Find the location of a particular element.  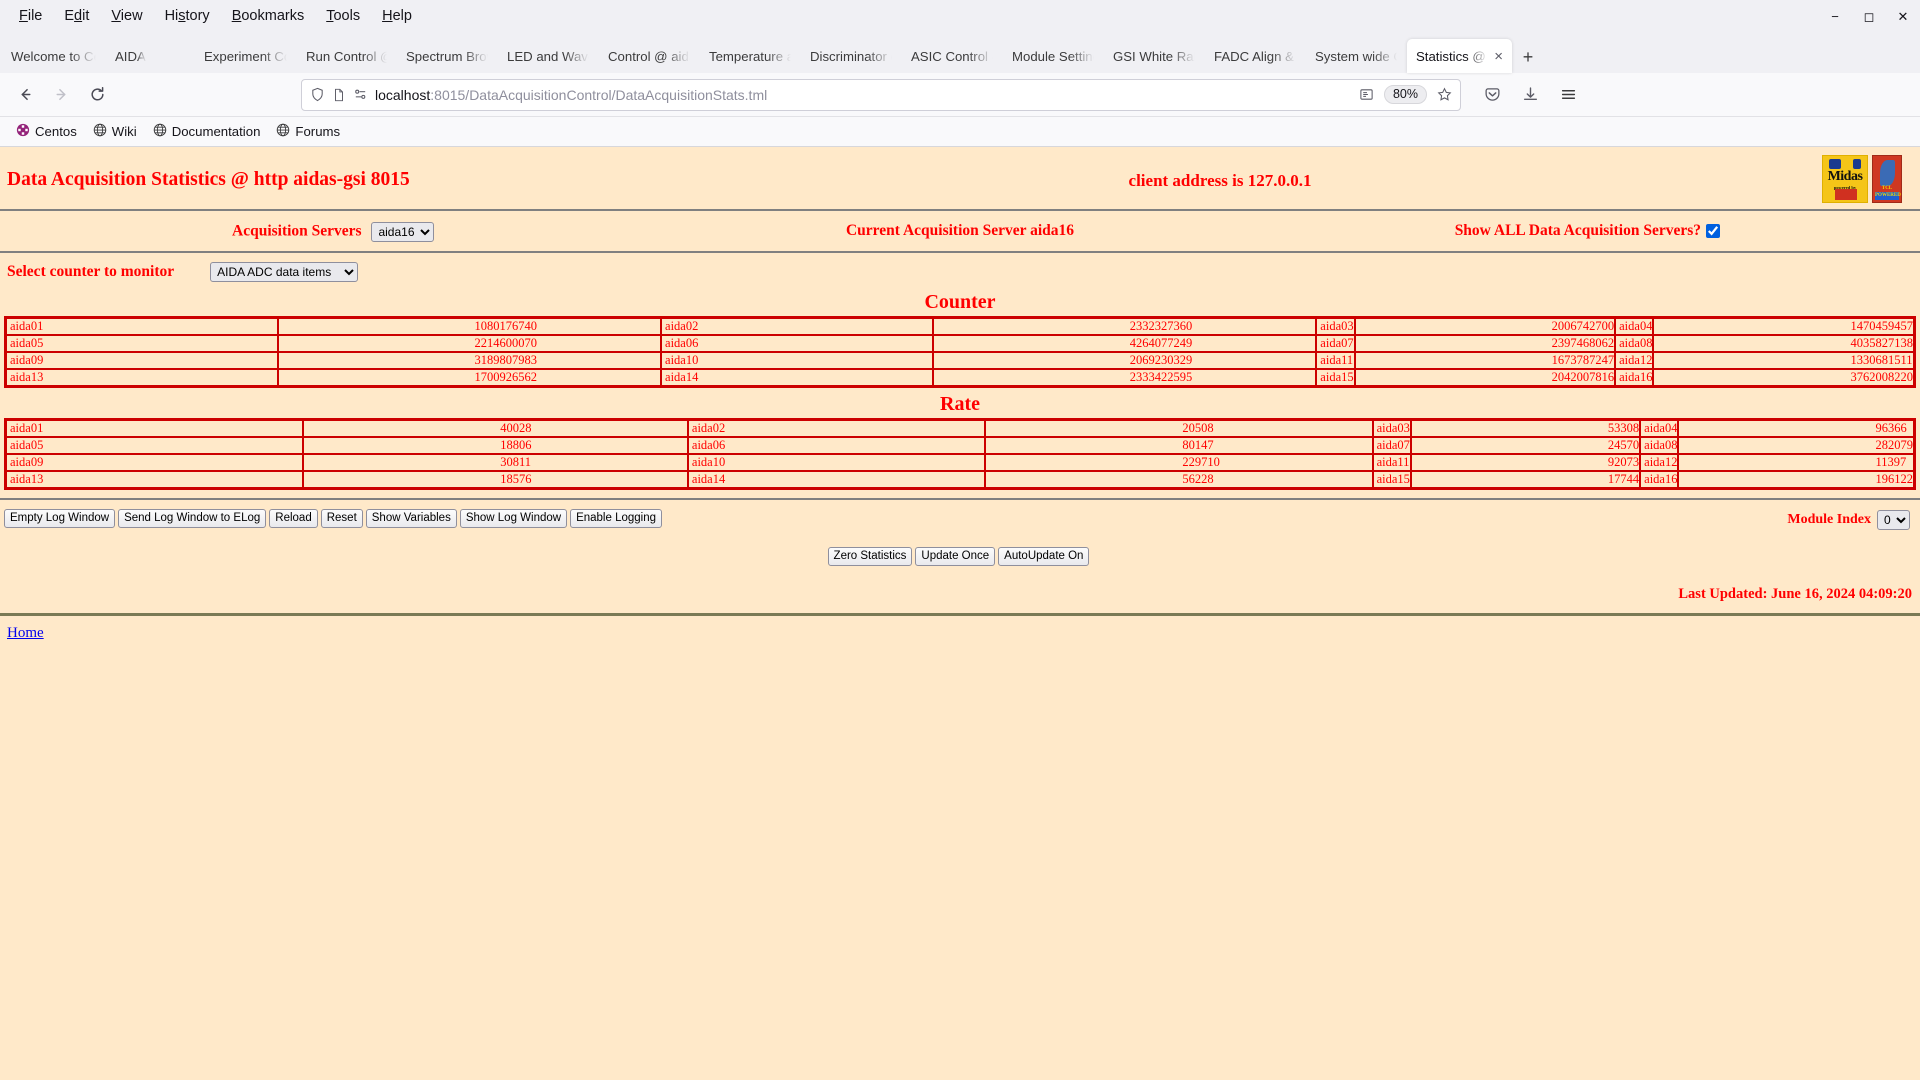

shield-icon is located at coordinates (317, 94).